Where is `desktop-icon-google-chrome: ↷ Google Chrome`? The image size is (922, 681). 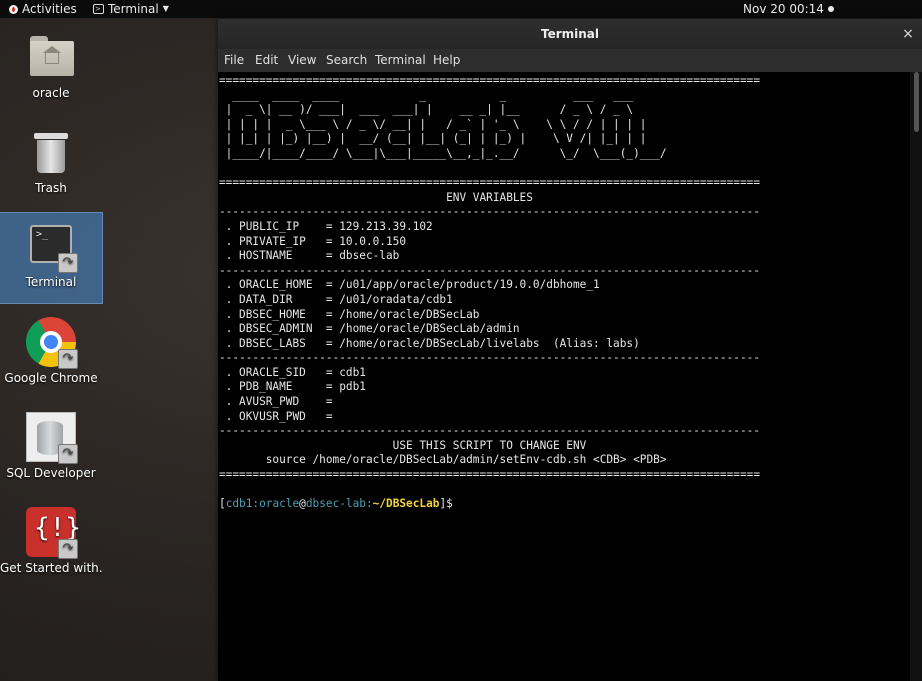
desktop-icon-google-chrome: ↷ Google Chrome is located at coordinates (51, 354).